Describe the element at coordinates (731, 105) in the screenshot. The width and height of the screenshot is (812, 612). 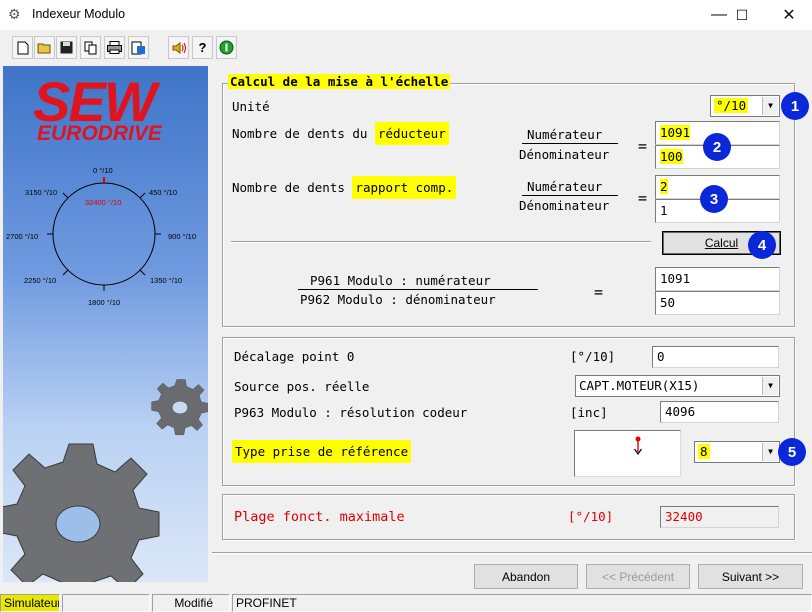
I see `unit-value: °/10` at that location.